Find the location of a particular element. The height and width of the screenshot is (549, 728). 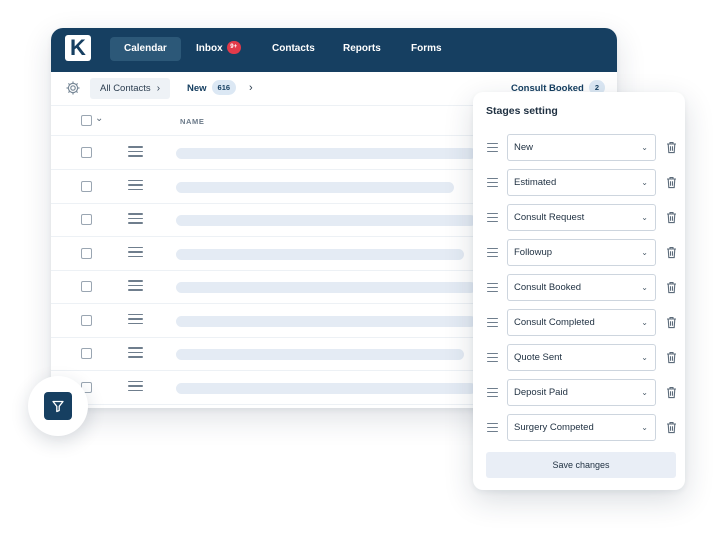

nav-item-inbox: Inbox 9+ is located at coordinates (218, 49).